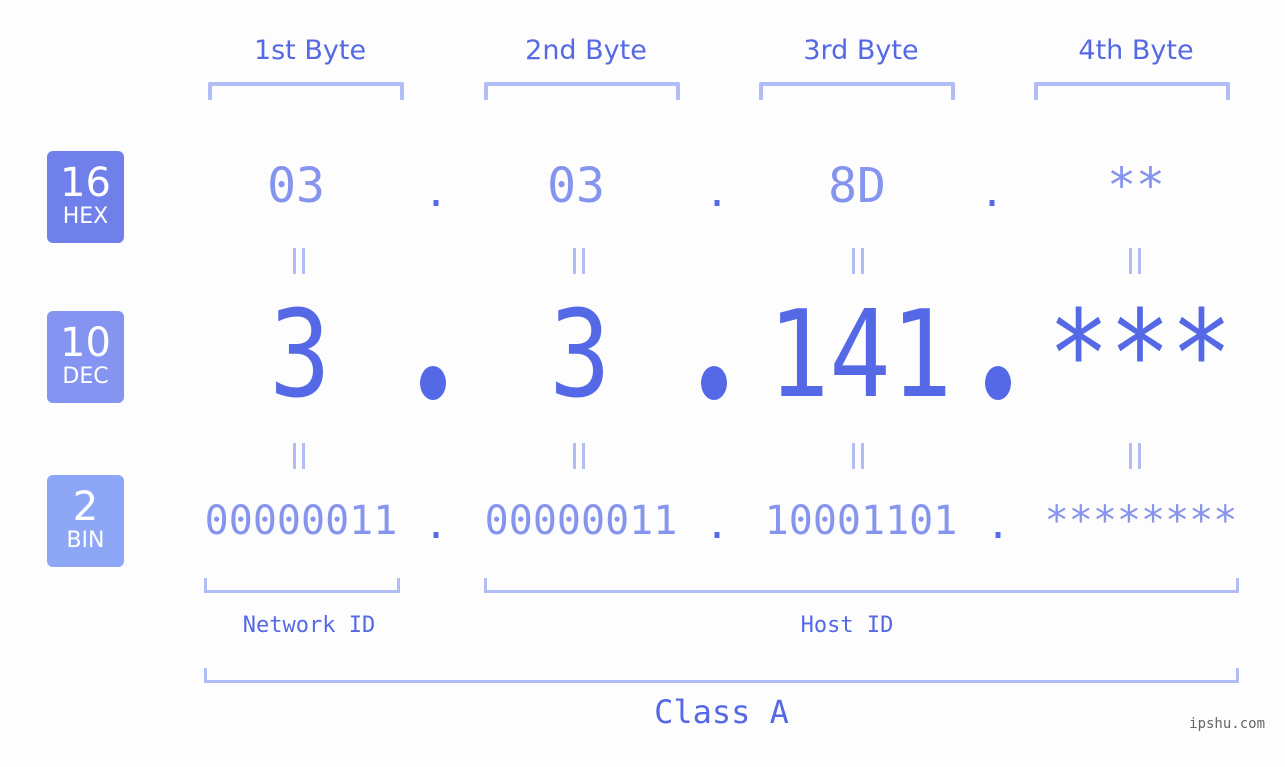 Image resolution: width=1285 pixels, height=767 pixels. I want to click on hex-badge: 16 HEX, so click(85, 197).